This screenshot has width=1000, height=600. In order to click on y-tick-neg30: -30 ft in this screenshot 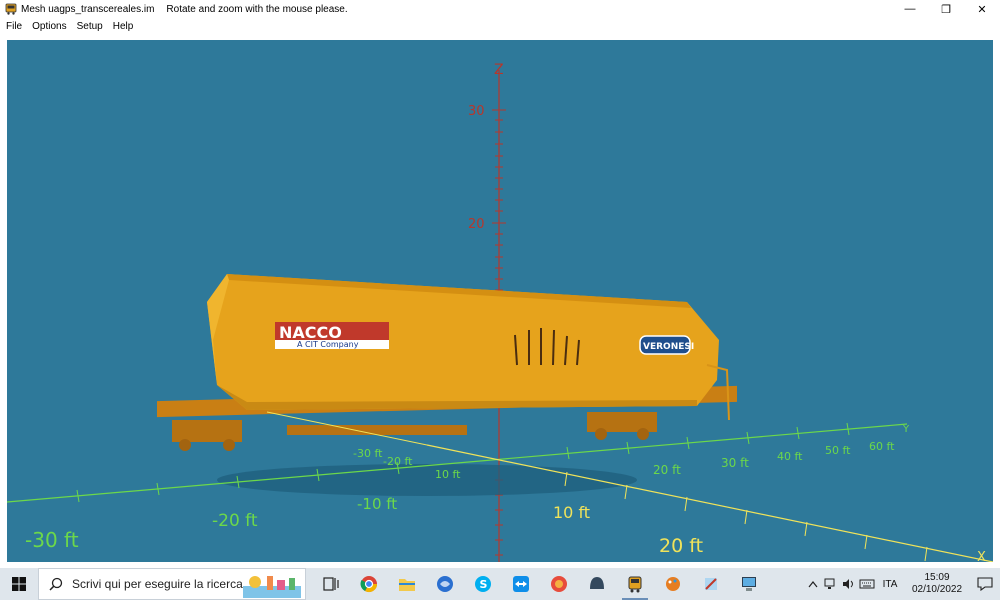, I will do `click(368, 453)`.